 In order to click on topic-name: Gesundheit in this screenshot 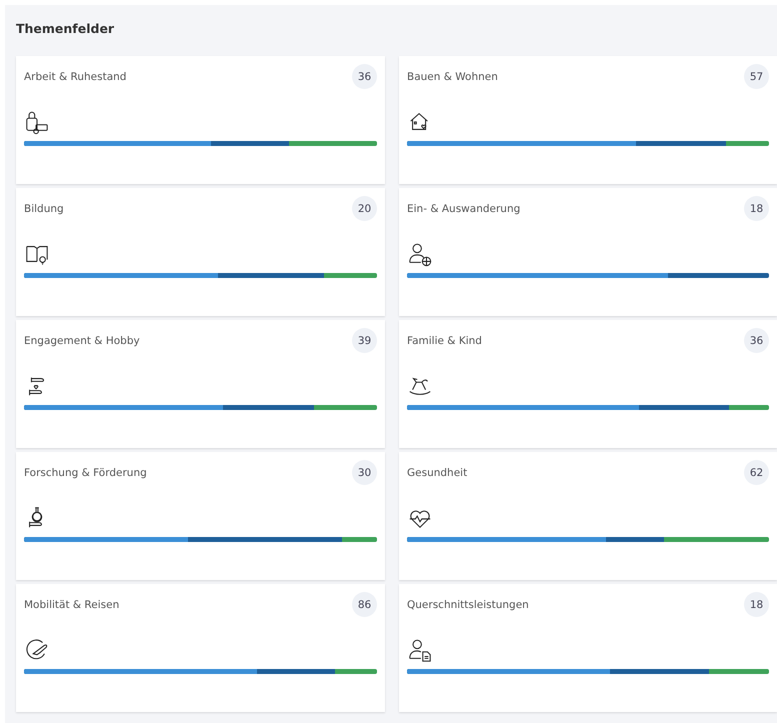, I will do `click(437, 472)`.